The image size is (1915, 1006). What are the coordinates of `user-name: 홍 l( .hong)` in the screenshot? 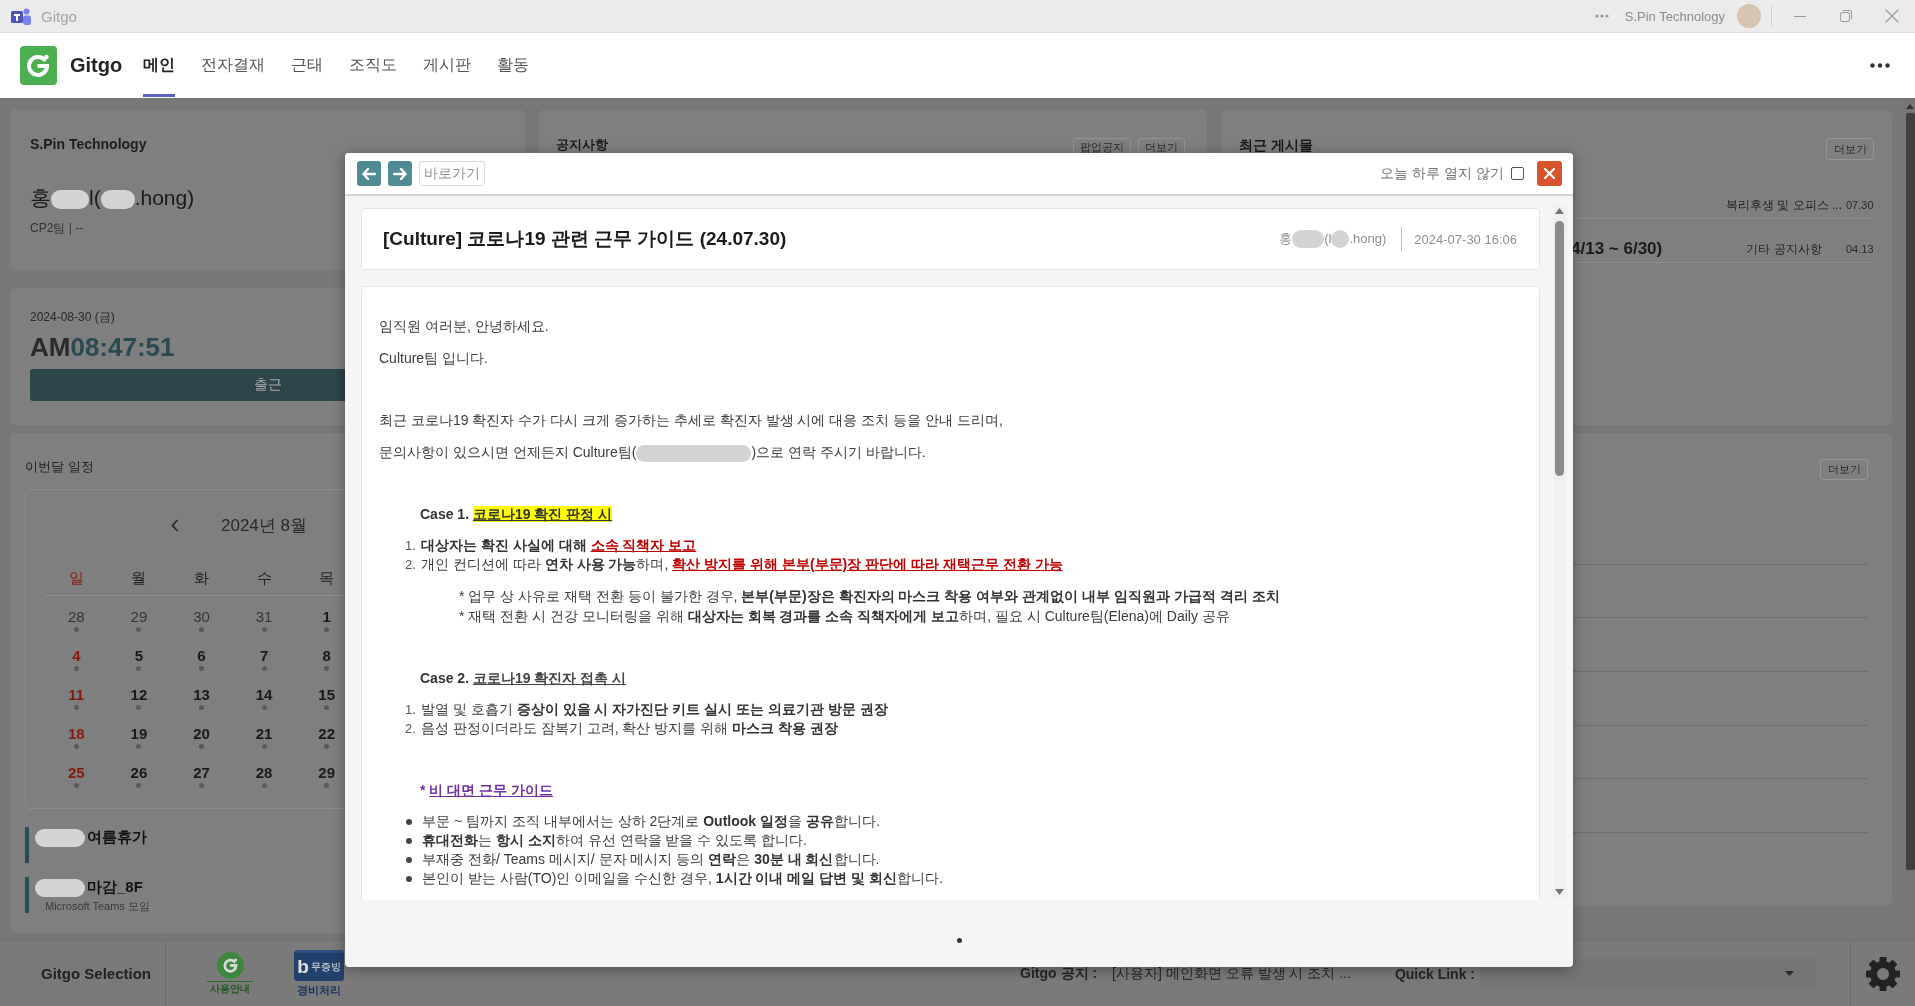 It's located at (112, 198).